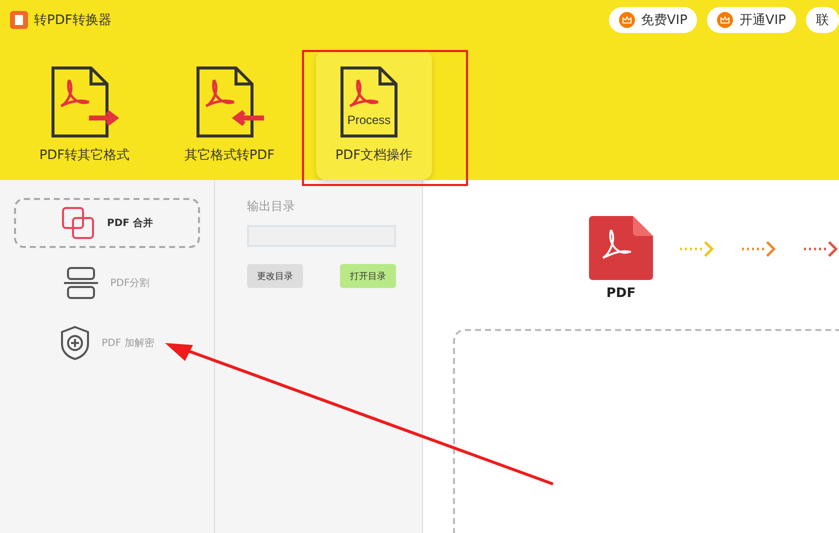 The width and height of the screenshot is (839, 533). I want to click on tool-tab: PDF转其它格式, so click(84, 115).